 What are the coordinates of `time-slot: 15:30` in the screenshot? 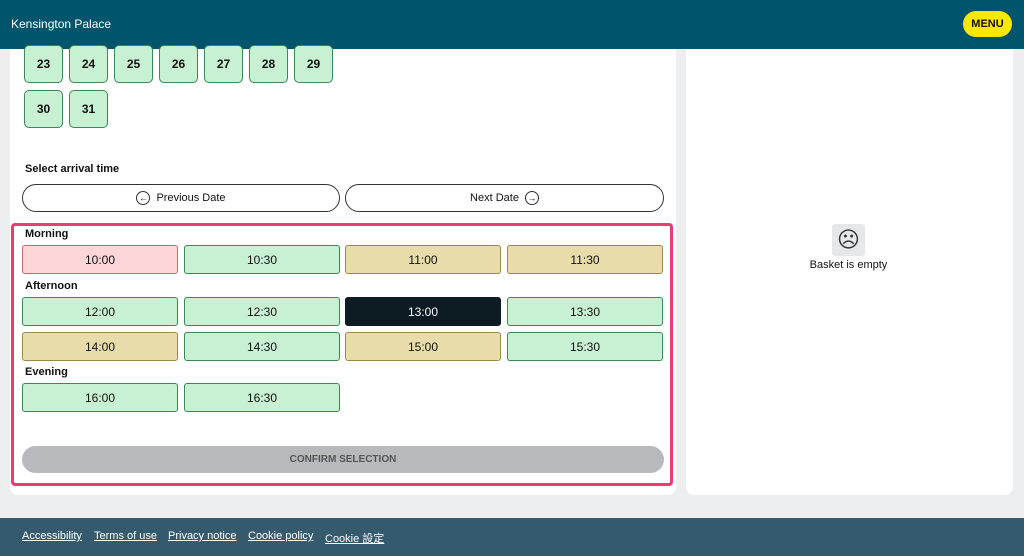 It's located at (585, 346).